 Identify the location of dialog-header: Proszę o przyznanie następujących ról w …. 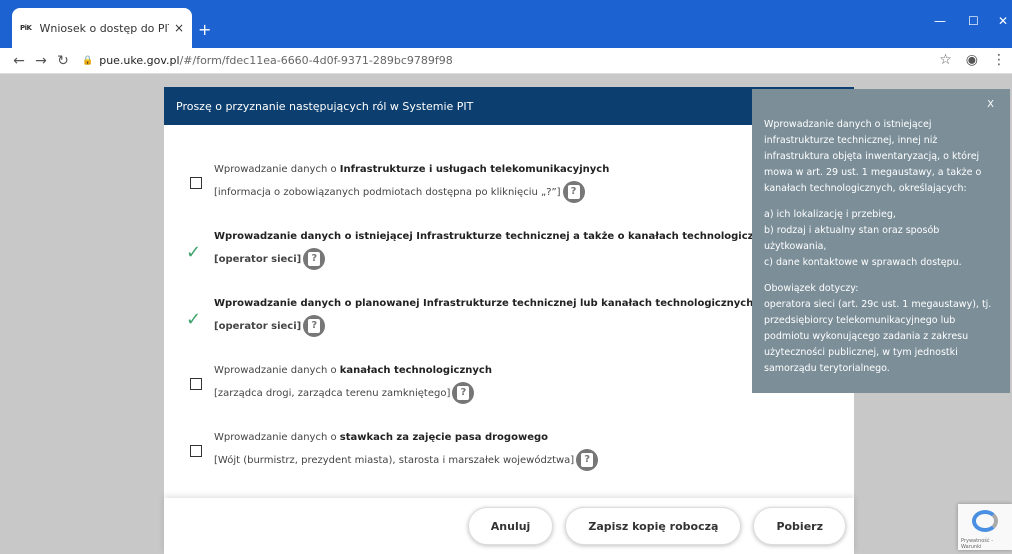
(509, 106).